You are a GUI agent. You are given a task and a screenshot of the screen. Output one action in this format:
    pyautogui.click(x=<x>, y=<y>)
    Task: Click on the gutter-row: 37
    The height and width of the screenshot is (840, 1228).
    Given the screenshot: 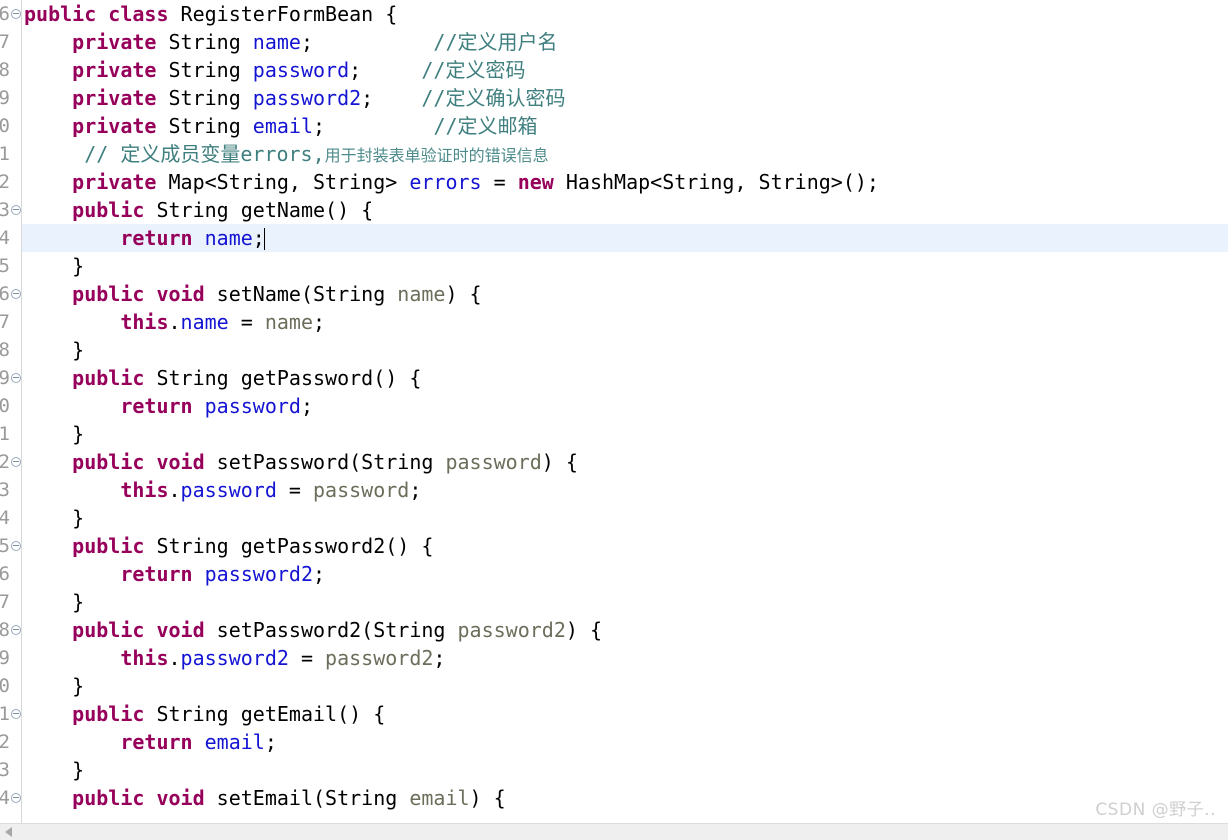 What is the action you would take?
    pyautogui.click(x=10, y=602)
    